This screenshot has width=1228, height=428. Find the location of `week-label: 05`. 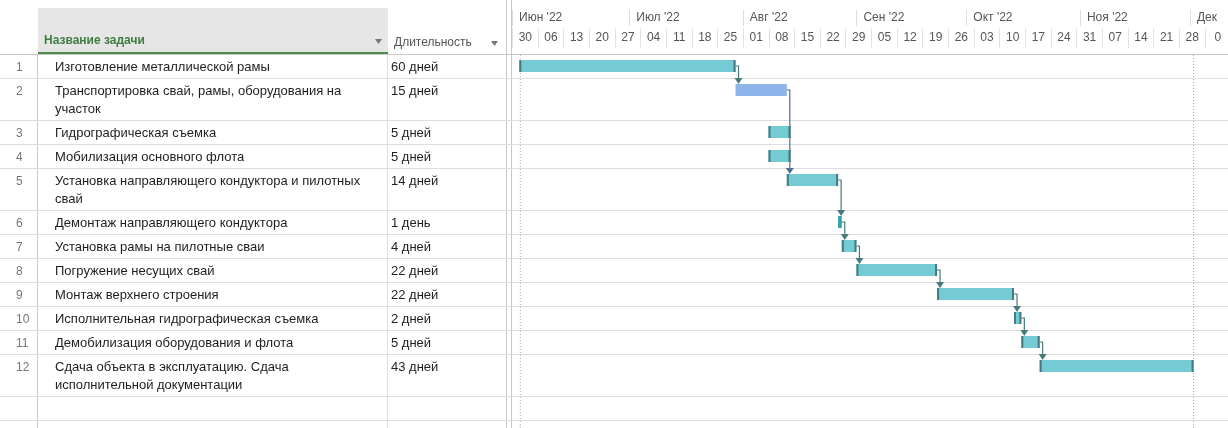

week-label: 05 is located at coordinates (884, 38).